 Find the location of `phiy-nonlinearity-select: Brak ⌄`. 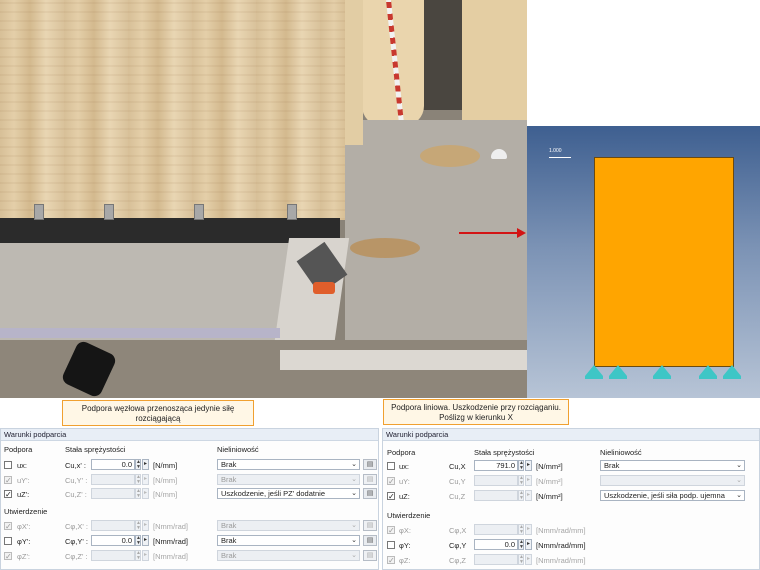

phiy-nonlinearity-select: Brak ⌄ is located at coordinates (288, 540).